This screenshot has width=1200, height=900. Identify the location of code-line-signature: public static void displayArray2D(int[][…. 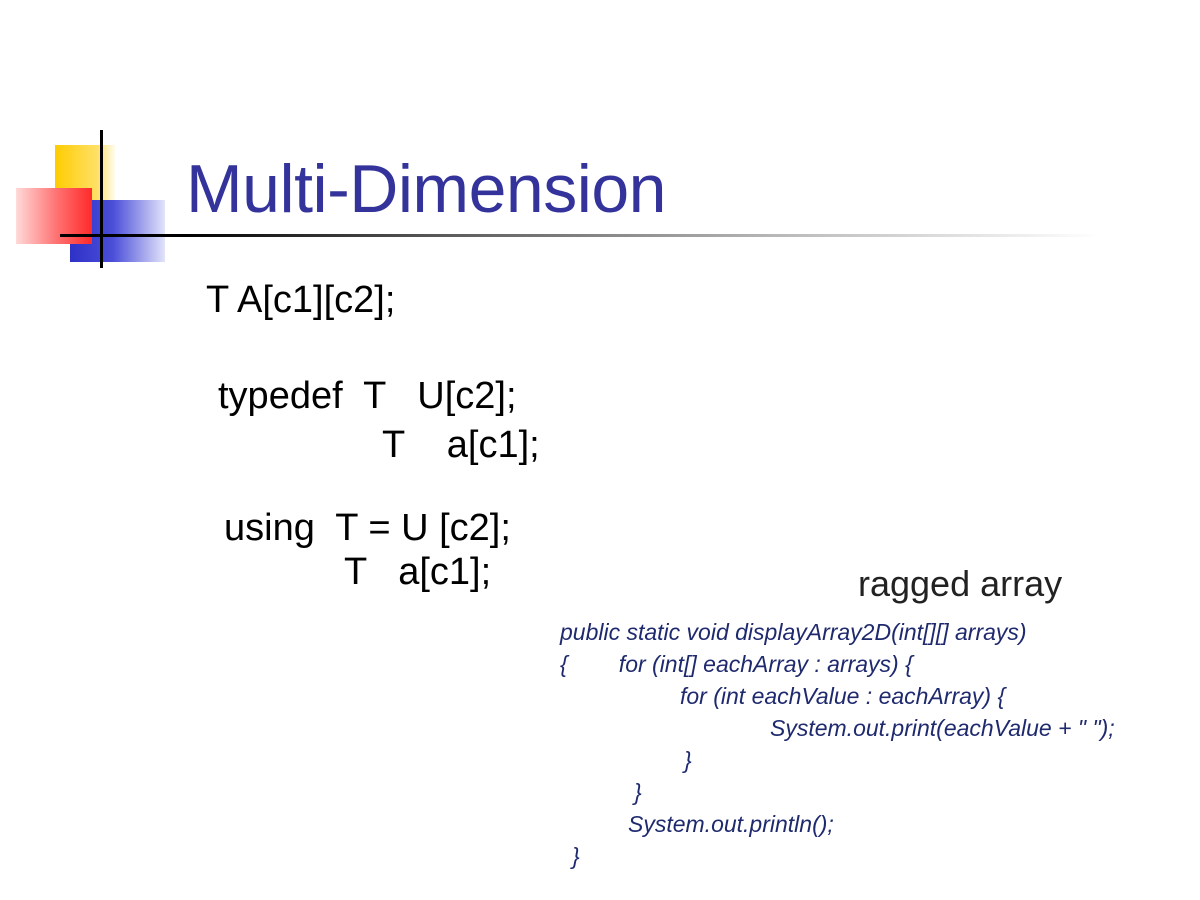
(793, 632).